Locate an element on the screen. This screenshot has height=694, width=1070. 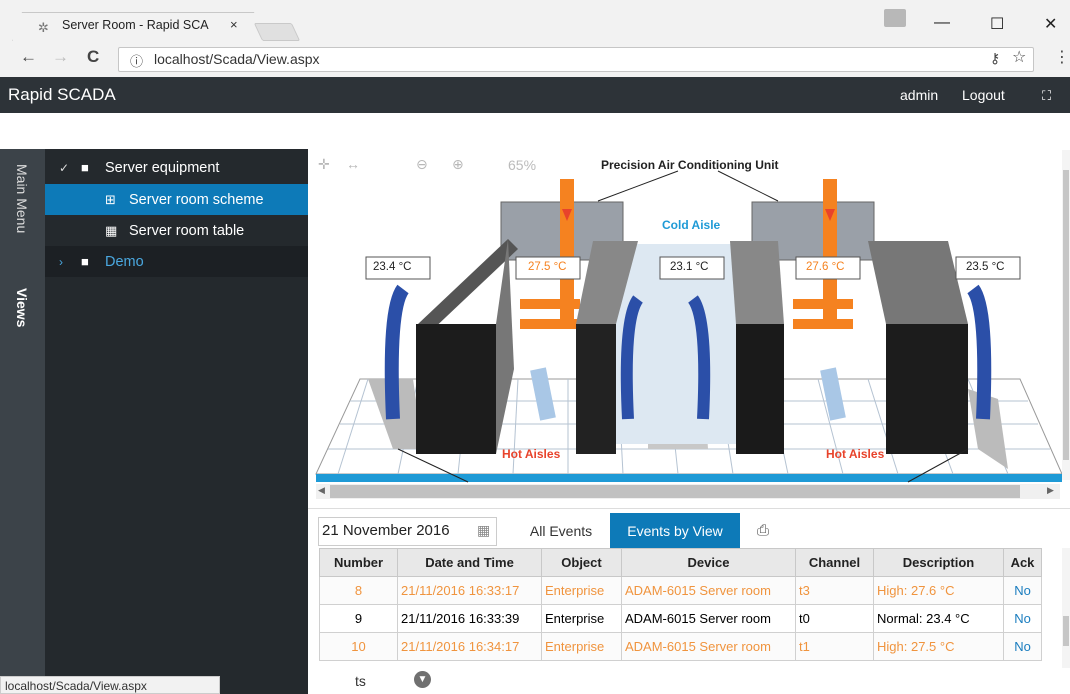
scheme-icon: ⊞ is located at coordinates (110, 199).